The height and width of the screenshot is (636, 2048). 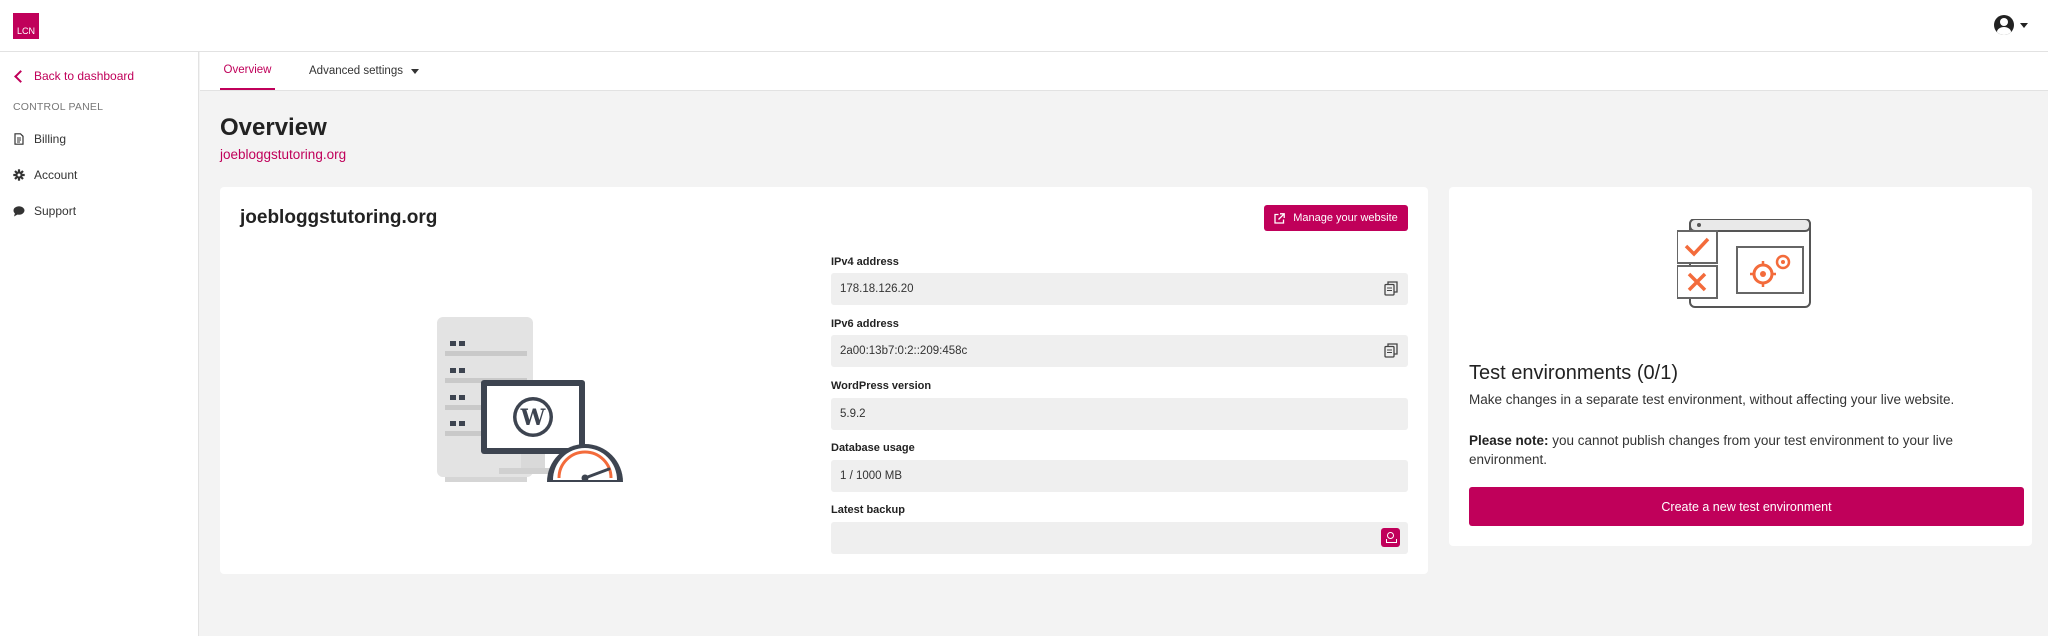 I want to click on site-name: joebloggstutoring.org, so click(x=339, y=217).